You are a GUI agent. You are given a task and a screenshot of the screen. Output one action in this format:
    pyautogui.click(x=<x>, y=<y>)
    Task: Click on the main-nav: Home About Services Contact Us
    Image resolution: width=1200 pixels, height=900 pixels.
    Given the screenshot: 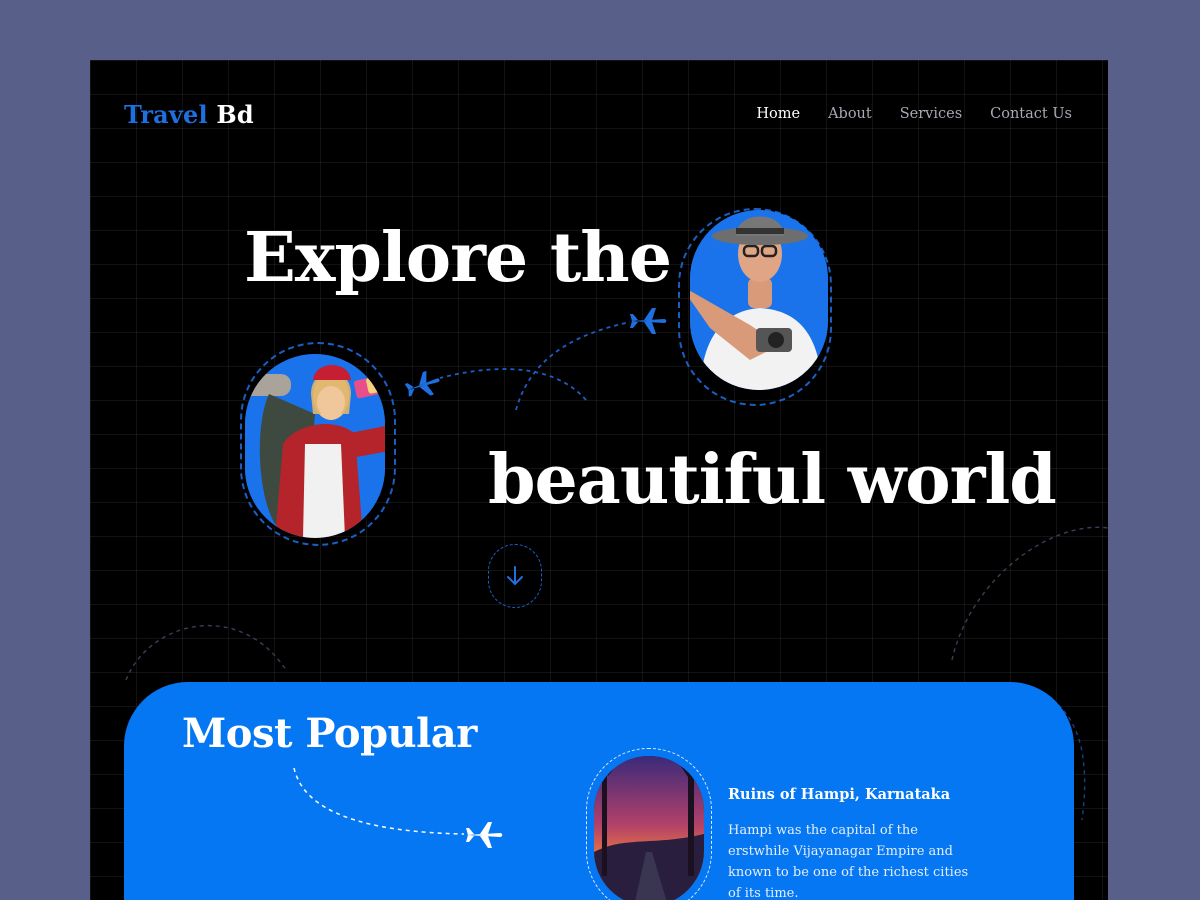 What is the action you would take?
    pyautogui.click(x=914, y=114)
    